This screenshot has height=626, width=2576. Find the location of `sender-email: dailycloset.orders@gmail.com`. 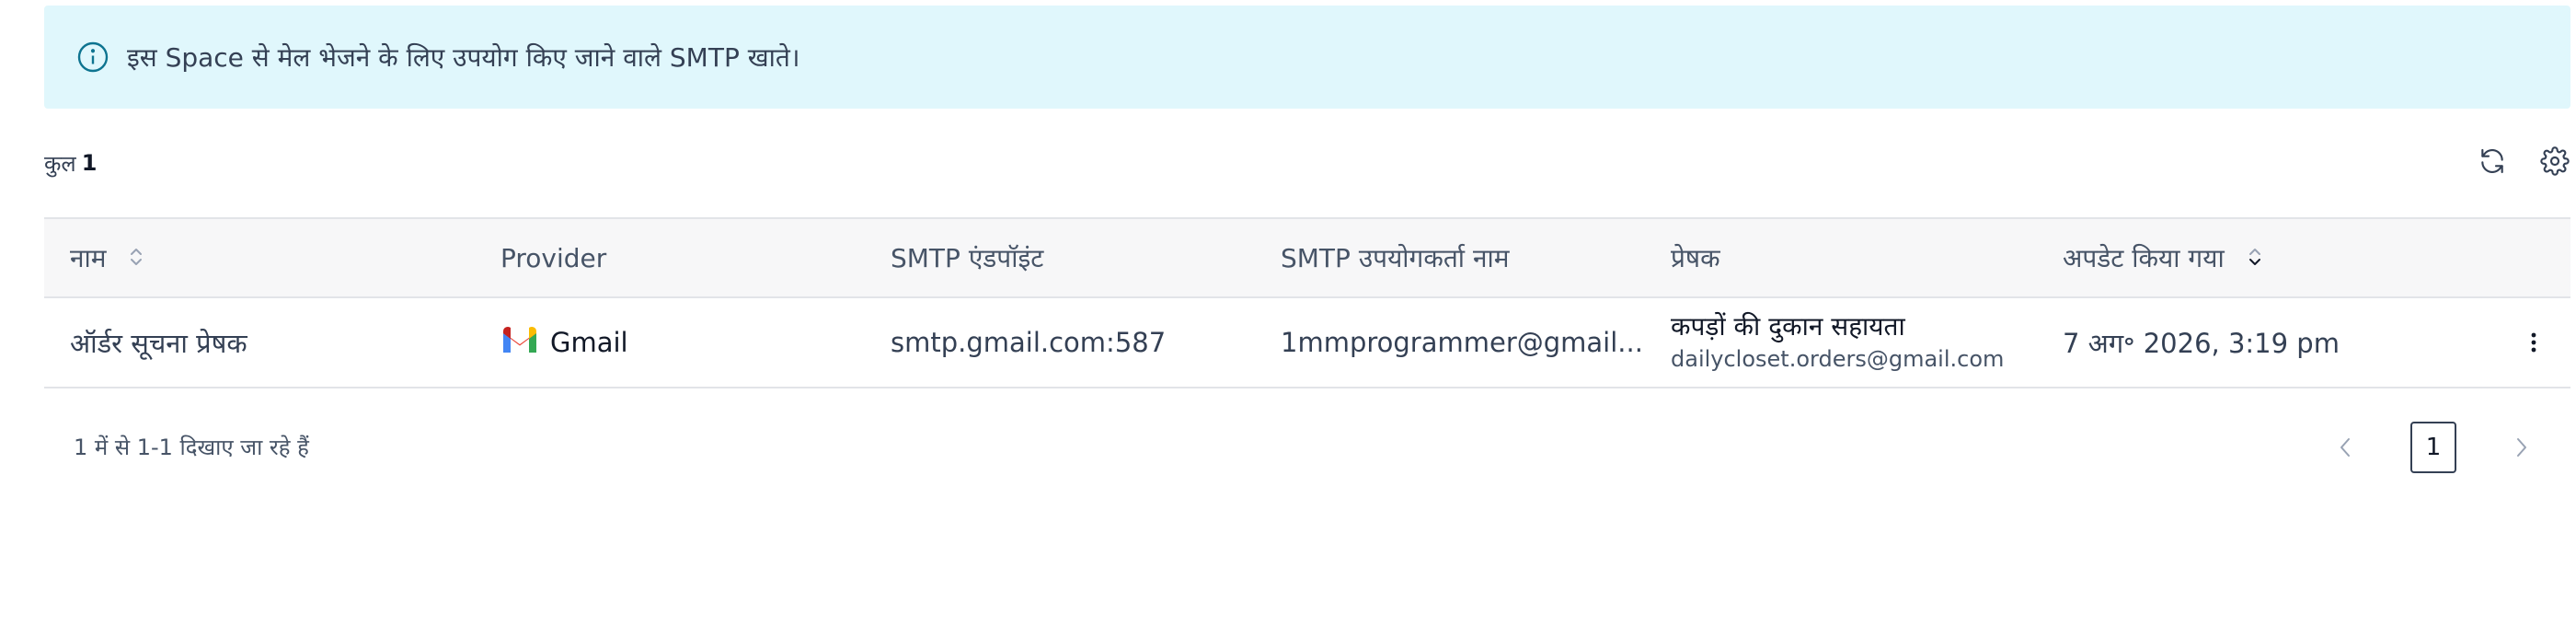

sender-email: dailycloset.orders@gmail.com is located at coordinates (1838, 359).